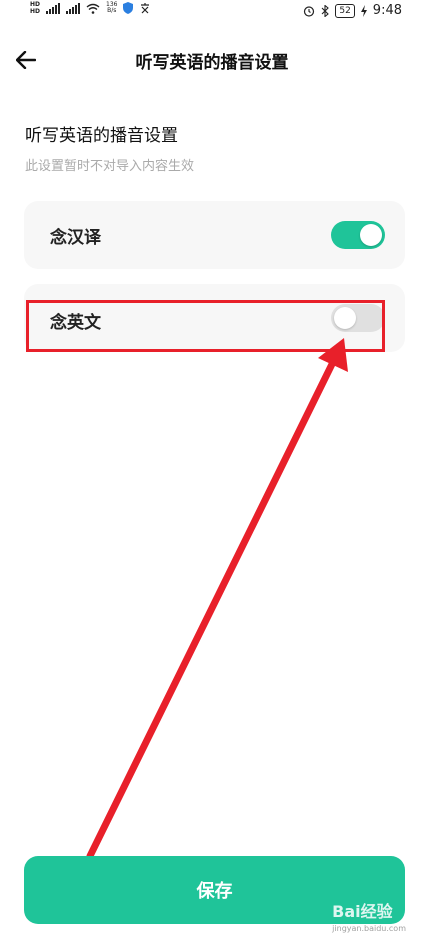 The width and height of the screenshot is (424, 948). I want to click on status-left: HD HD 136 B/s, so click(90, 8).